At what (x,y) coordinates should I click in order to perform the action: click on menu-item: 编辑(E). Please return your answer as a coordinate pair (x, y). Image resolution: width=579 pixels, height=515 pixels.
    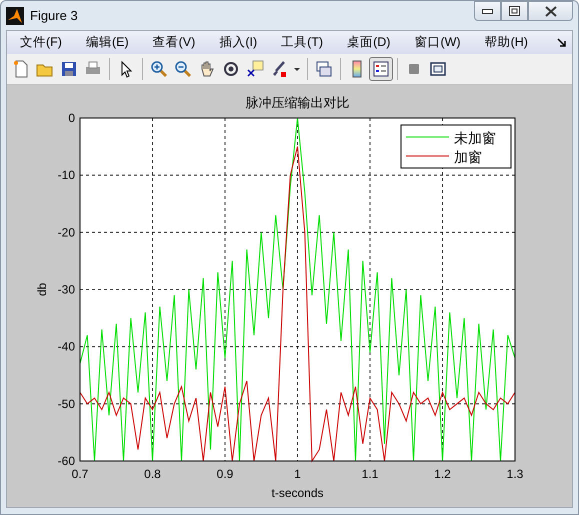
    Looking at the image, I should click on (107, 42).